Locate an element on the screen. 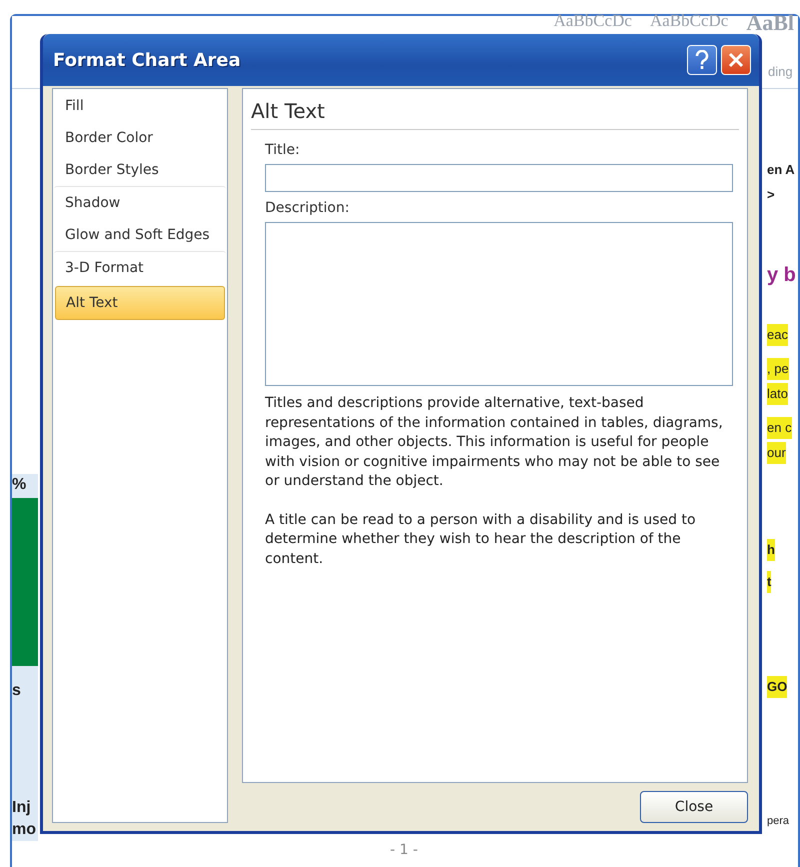 This screenshot has width=800, height=867. dialog-title: Format Chart Area is located at coordinates (147, 60).